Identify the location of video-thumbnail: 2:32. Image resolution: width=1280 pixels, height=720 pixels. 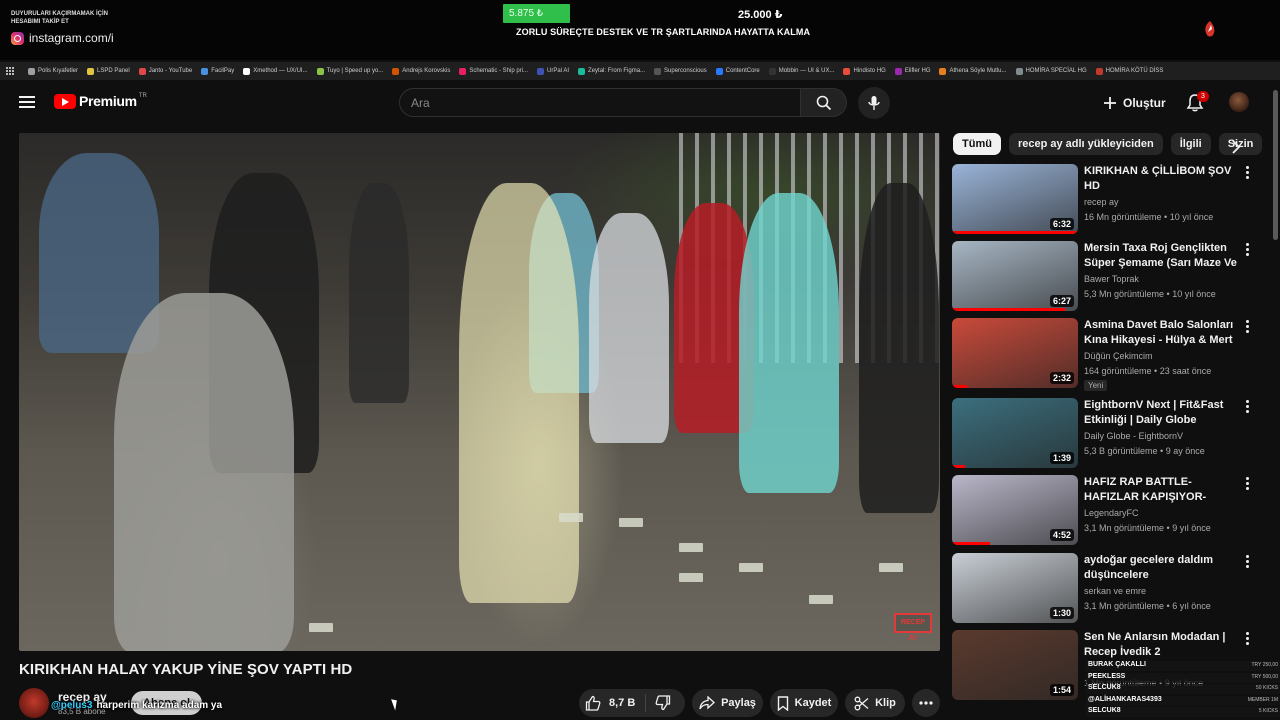
(1015, 353).